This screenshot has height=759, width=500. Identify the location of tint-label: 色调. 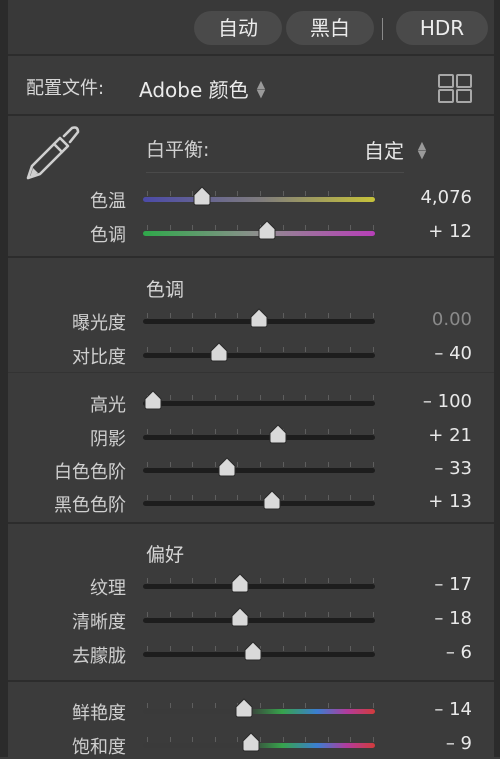
(108, 235).